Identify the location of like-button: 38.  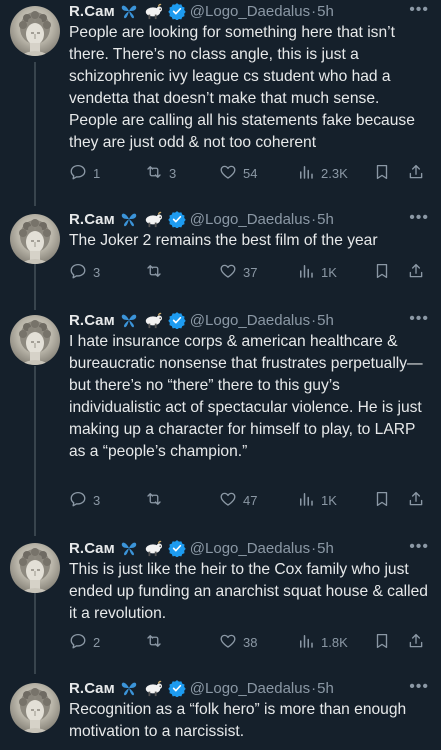
(238, 642).